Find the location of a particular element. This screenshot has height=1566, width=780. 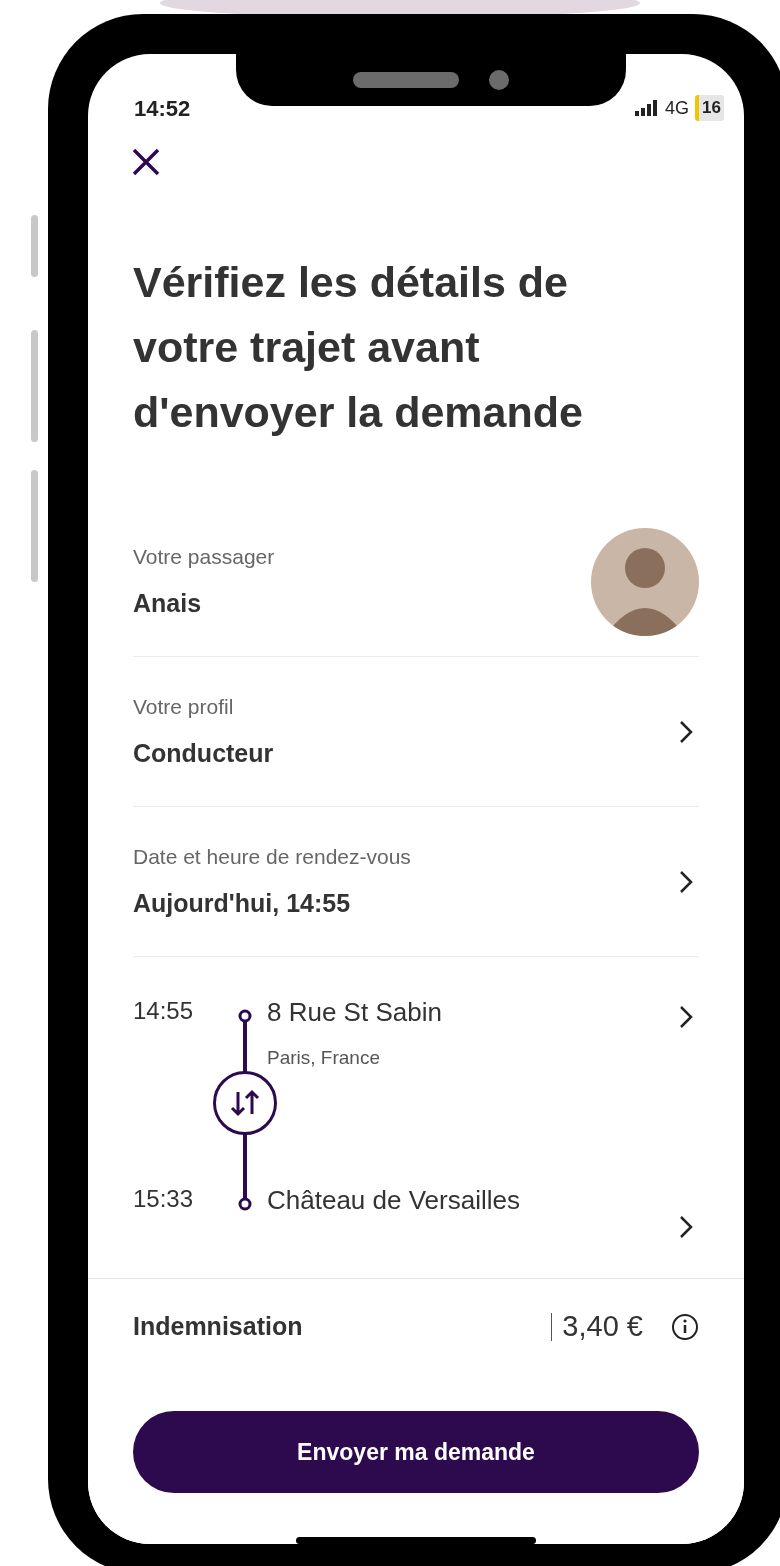

swap-button is located at coordinates (245, 1103).